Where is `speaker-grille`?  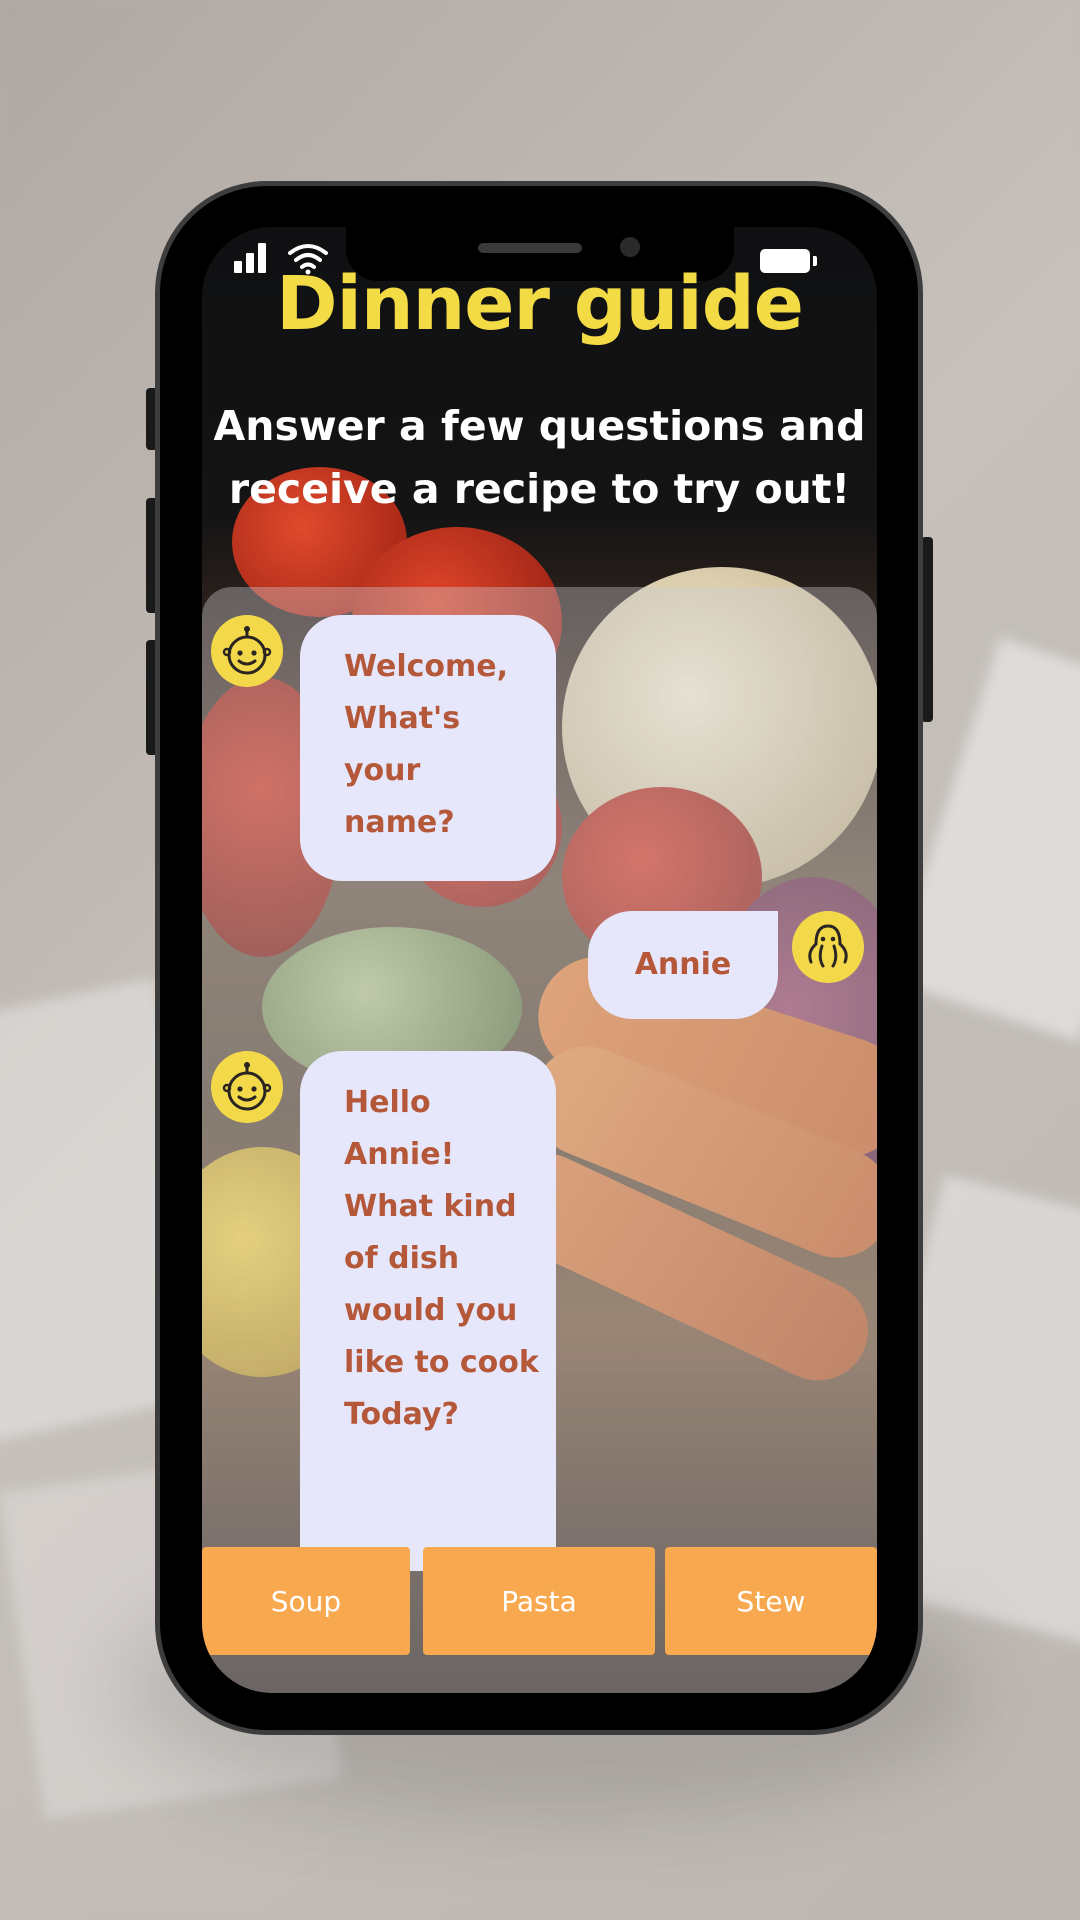 speaker-grille is located at coordinates (530, 248).